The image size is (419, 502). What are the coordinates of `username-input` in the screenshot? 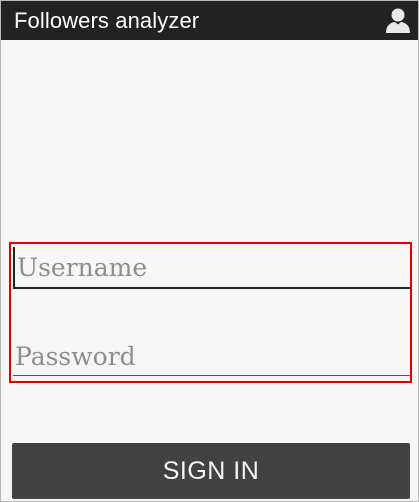 It's located at (211, 267).